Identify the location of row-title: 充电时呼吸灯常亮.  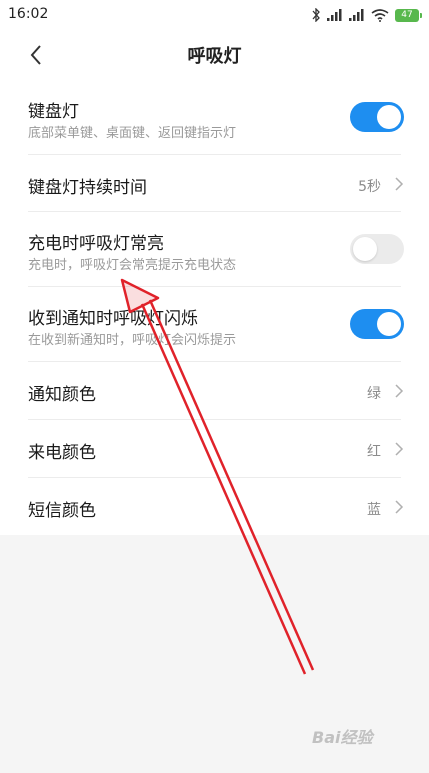
(96, 244).